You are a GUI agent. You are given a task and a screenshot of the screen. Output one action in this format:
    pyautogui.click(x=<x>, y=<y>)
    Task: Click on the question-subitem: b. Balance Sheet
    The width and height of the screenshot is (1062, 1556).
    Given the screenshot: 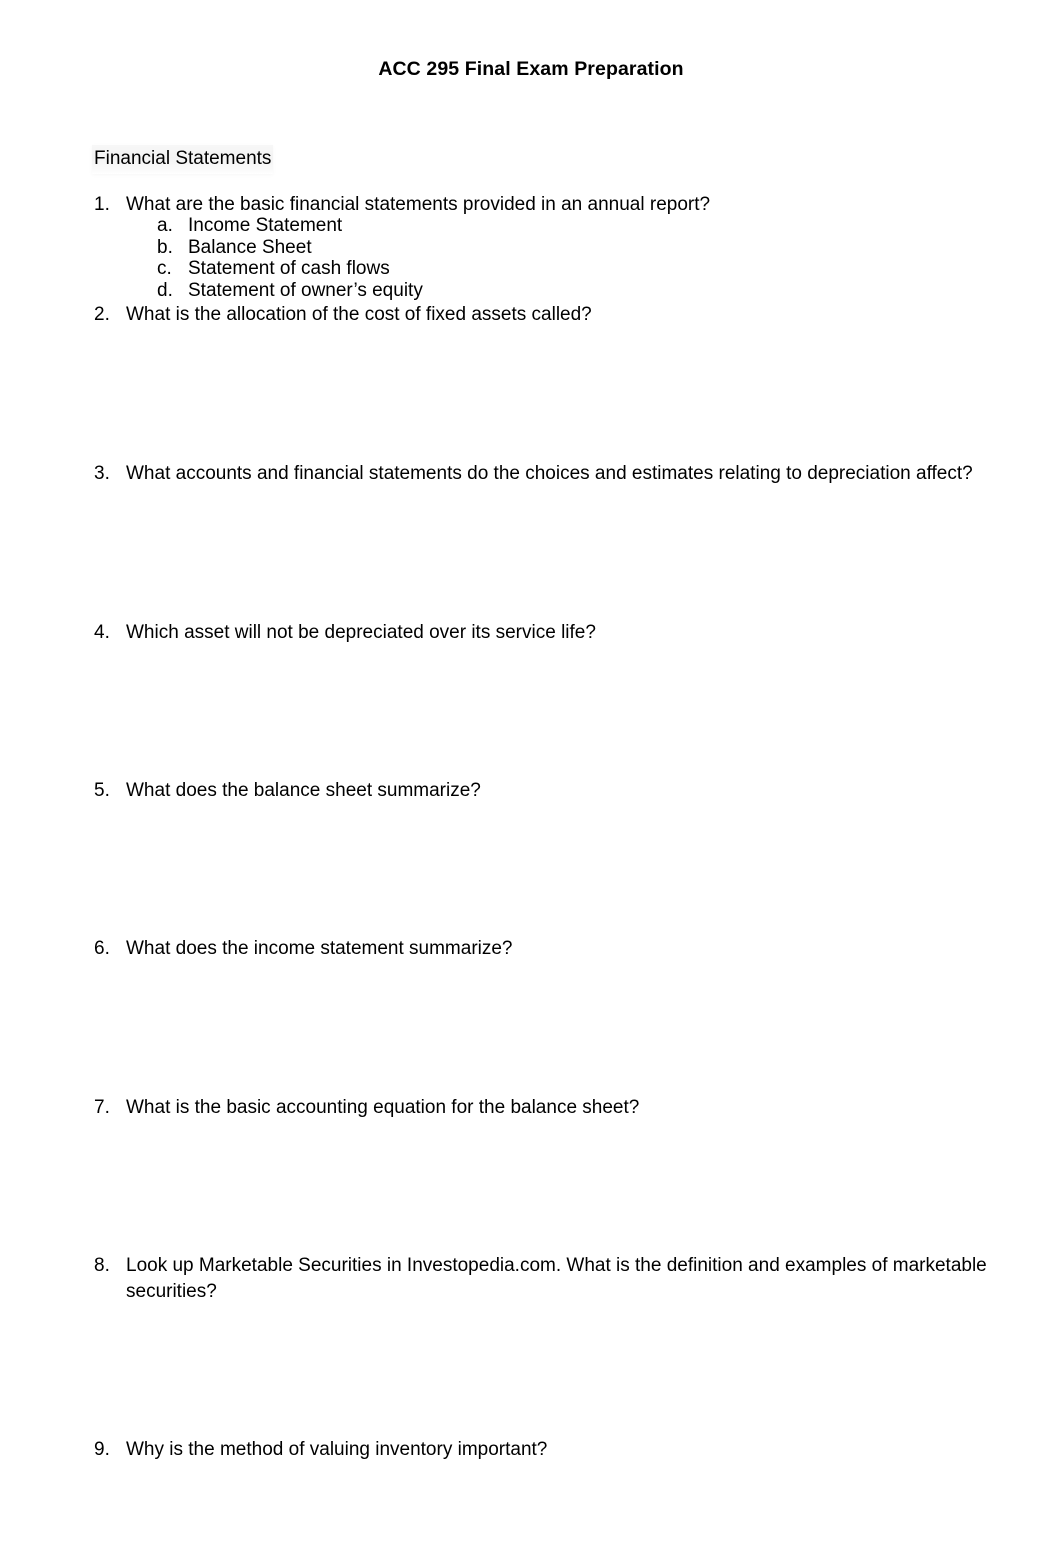 What is the action you would take?
    pyautogui.click(x=407, y=248)
    